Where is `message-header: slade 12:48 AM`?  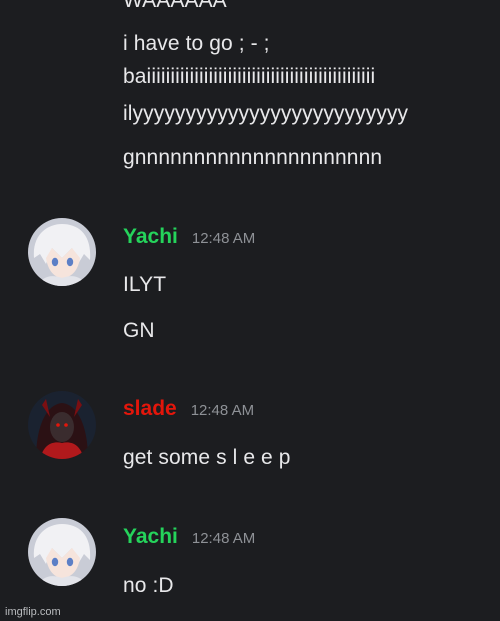 message-header: slade 12:48 AM is located at coordinates (188, 411).